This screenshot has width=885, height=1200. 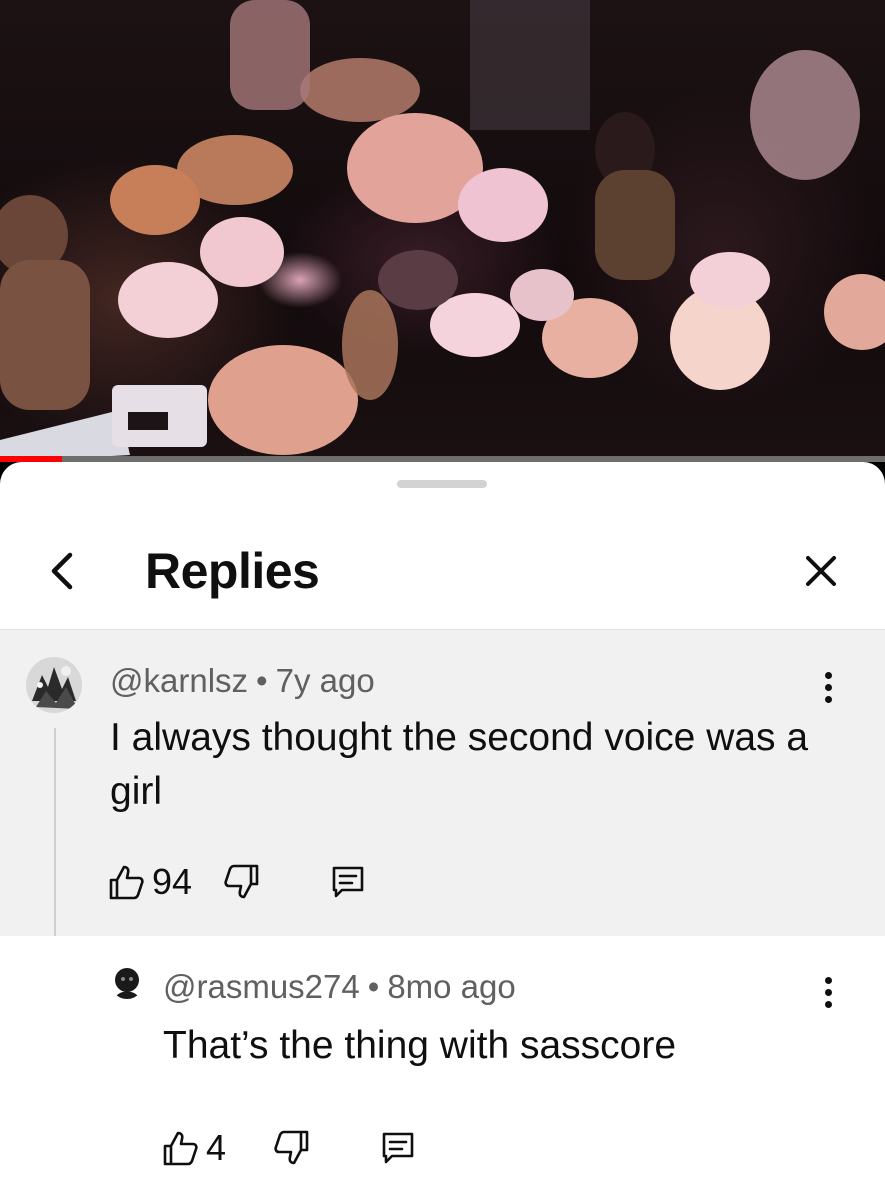 I want to click on comment-actions: 4, so click(x=289, y=1148).